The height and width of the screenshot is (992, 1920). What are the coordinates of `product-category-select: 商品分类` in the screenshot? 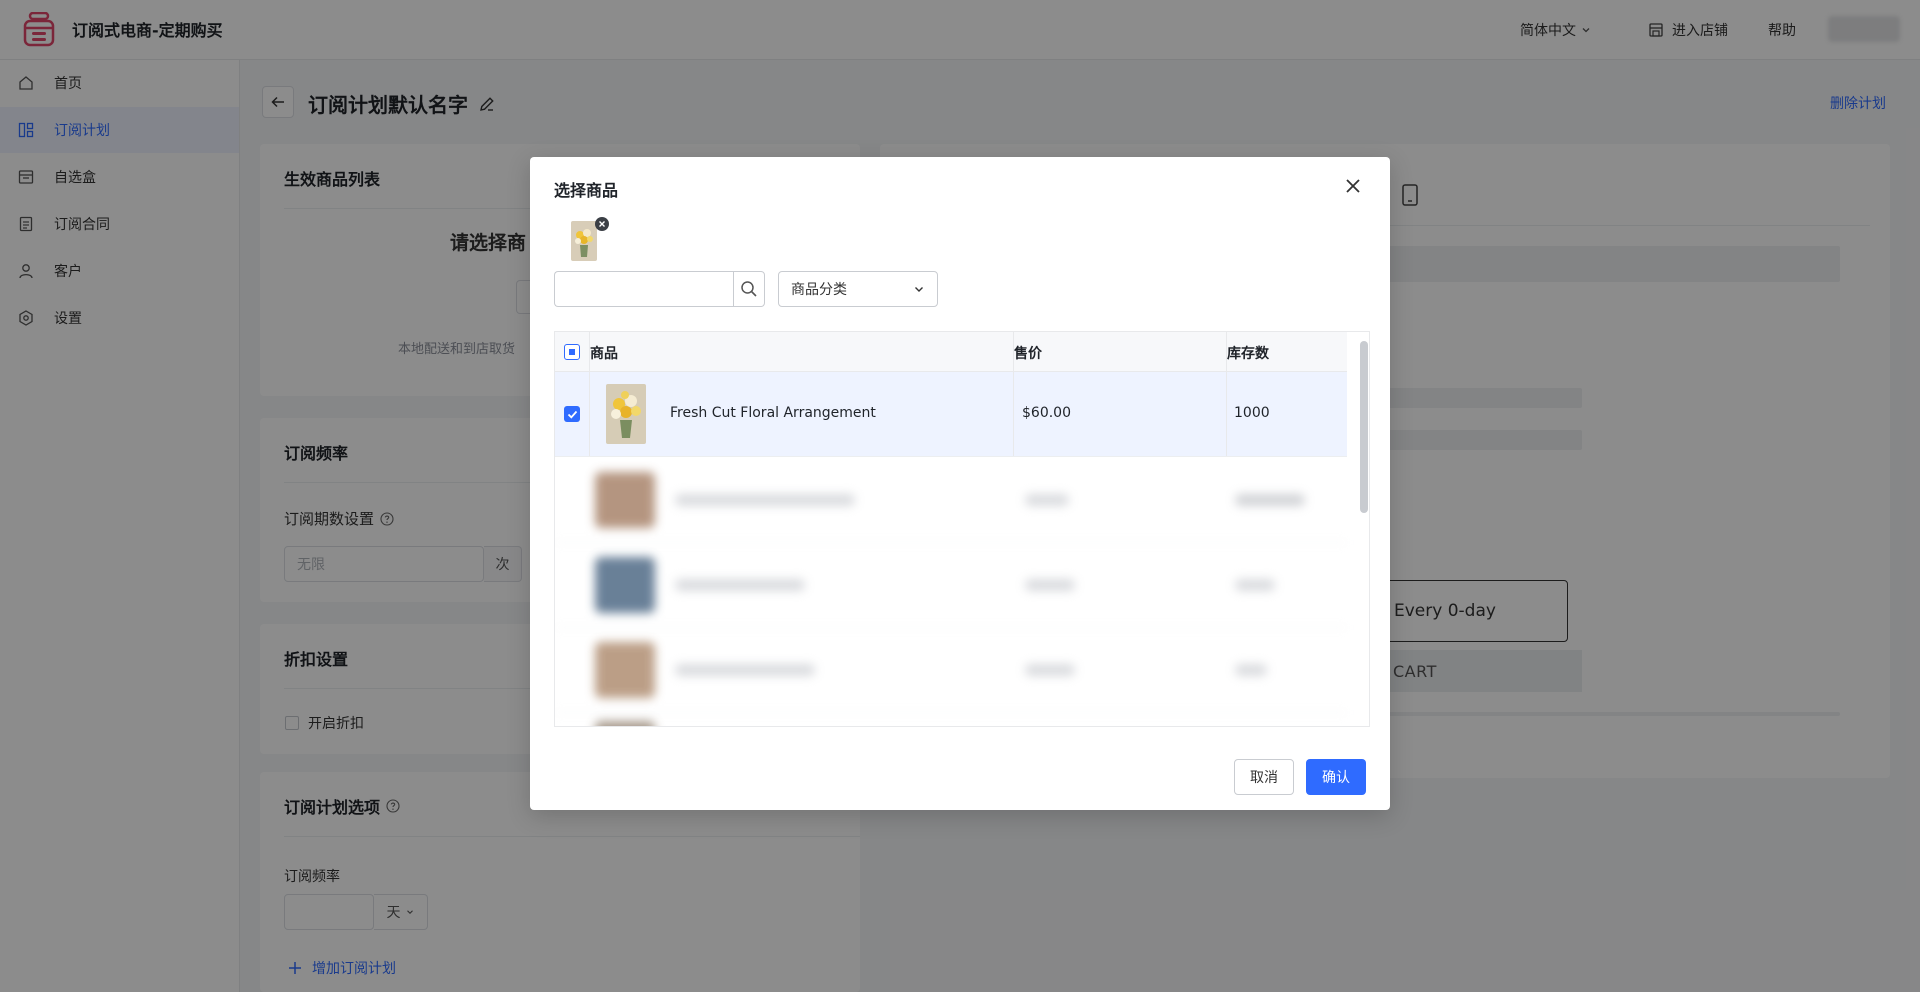 It's located at (858, 289).